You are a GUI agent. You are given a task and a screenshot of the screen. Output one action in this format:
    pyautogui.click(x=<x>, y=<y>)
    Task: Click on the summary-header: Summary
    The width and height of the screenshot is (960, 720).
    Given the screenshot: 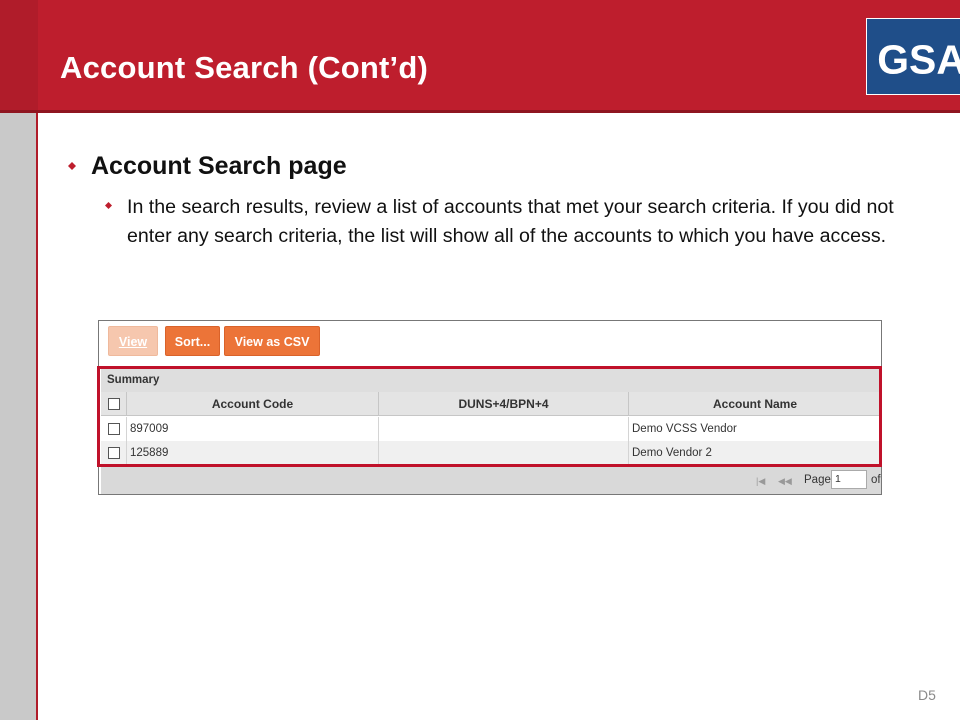 What is the action you would take?
    pyautogui.click(x=491, y=380)
    